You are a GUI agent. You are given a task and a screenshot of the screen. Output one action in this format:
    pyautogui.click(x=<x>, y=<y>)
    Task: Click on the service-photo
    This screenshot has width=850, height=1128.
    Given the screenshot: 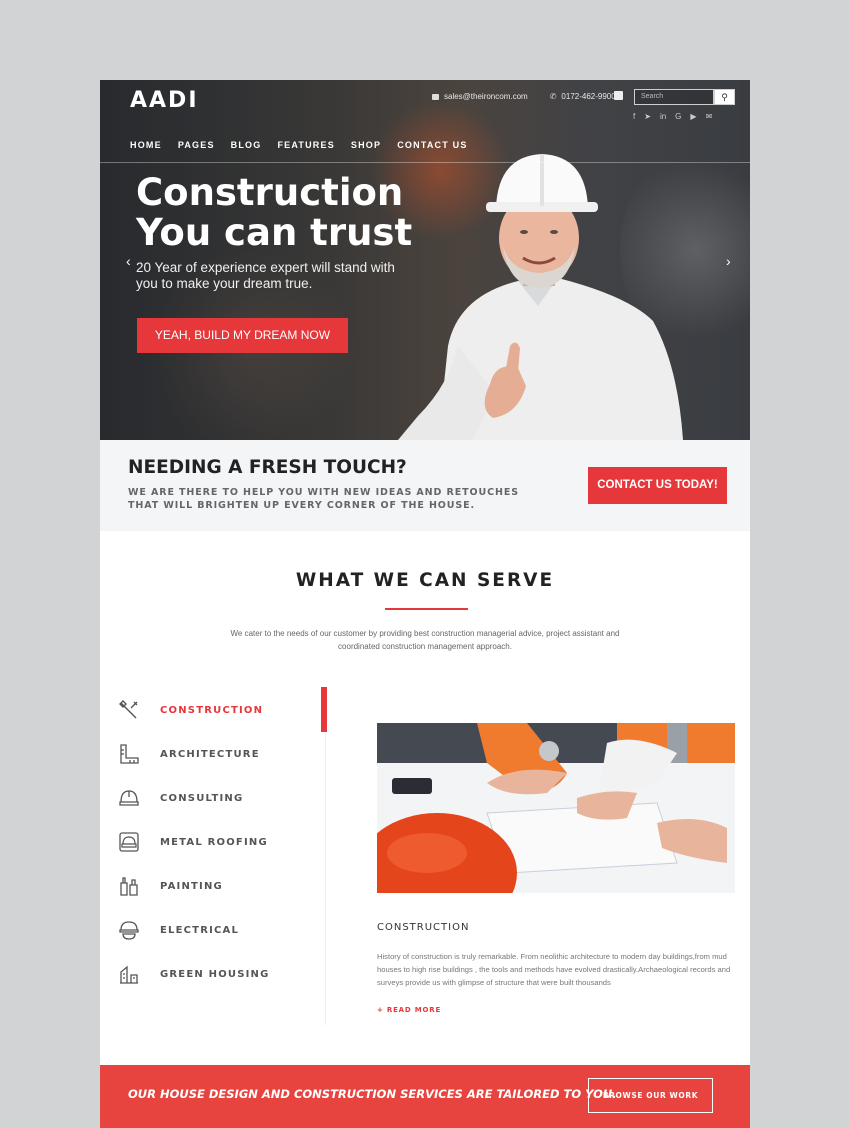 What is the action you would take?
    pyautogui.click(x=556, y=808)
    